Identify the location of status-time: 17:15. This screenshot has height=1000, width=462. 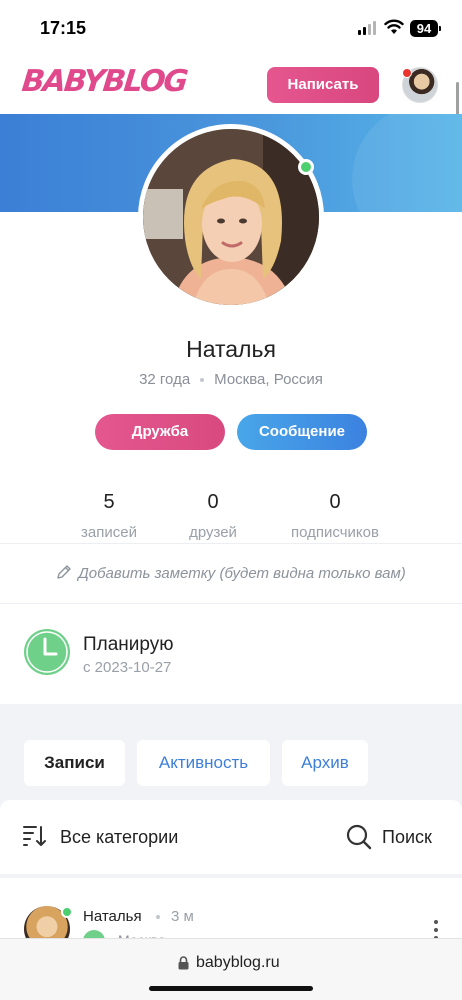
(63, 28).